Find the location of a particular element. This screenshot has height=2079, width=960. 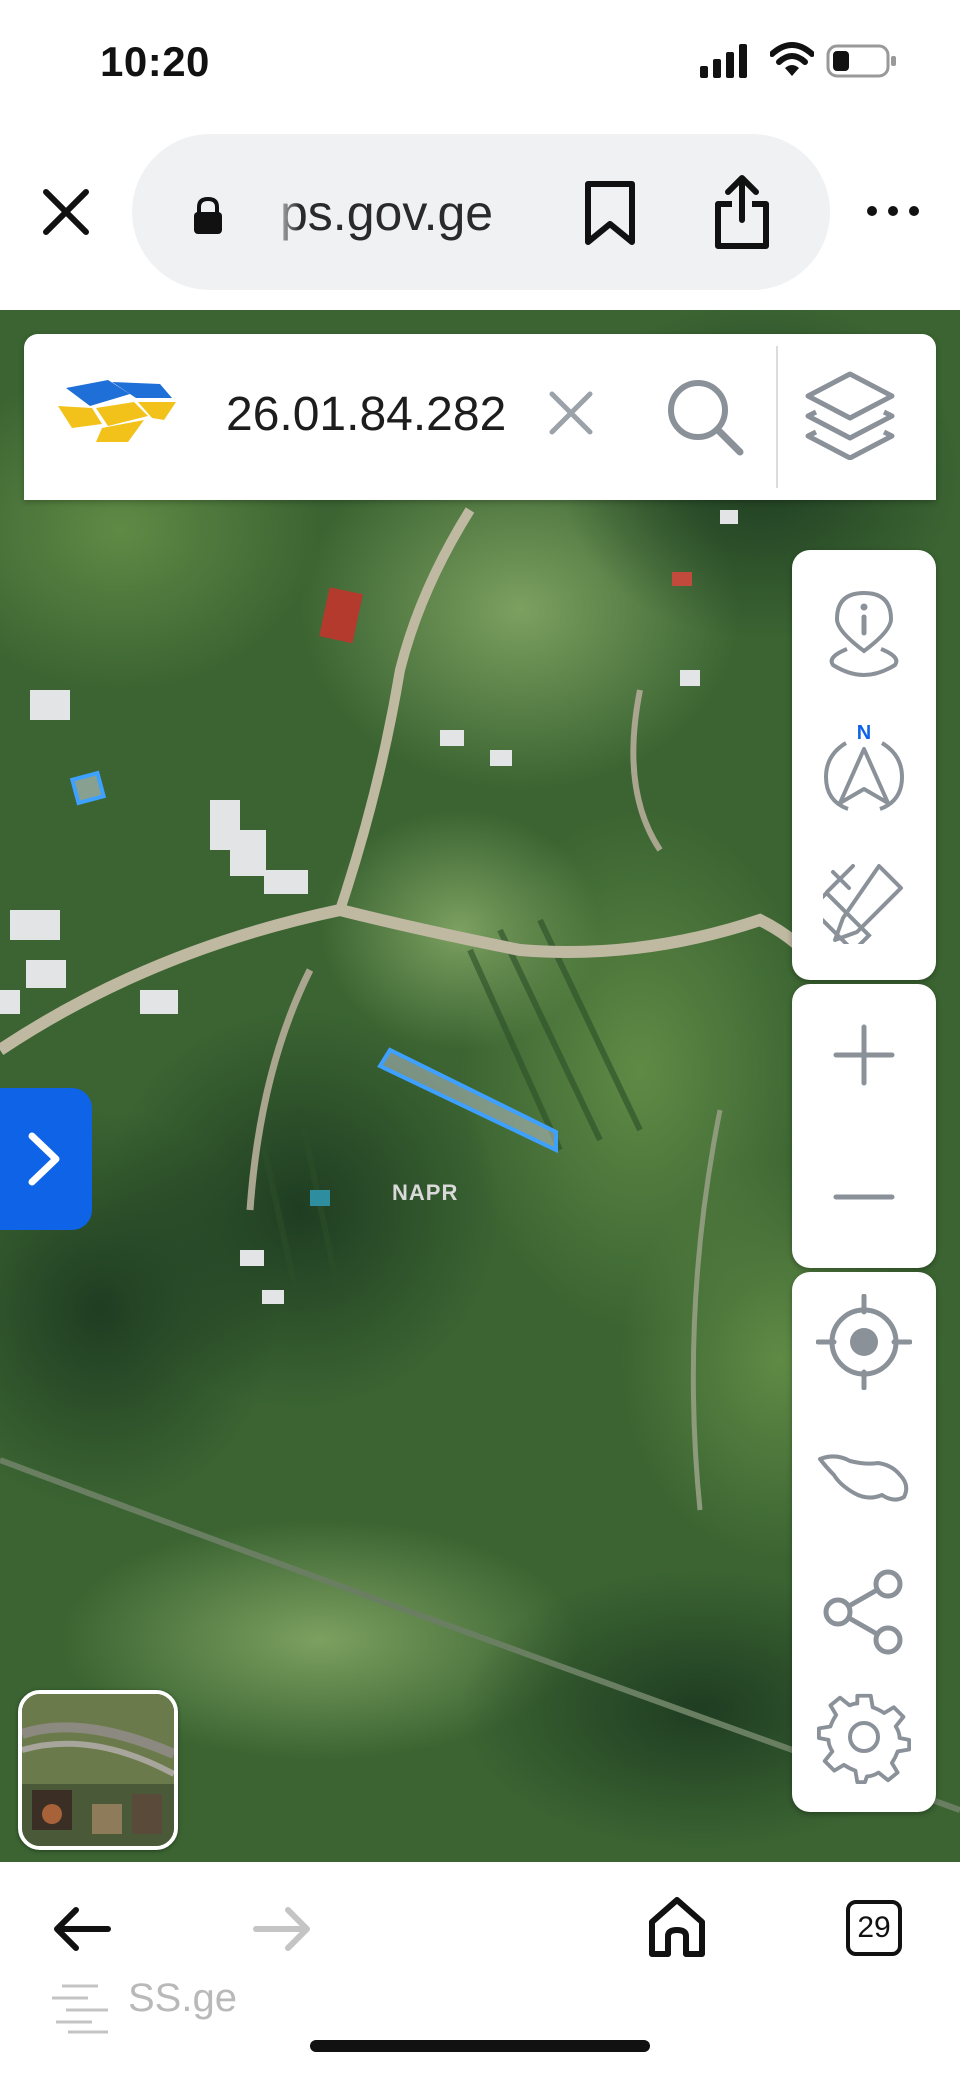

zoom-controls is located at coordinates (864, 1126).